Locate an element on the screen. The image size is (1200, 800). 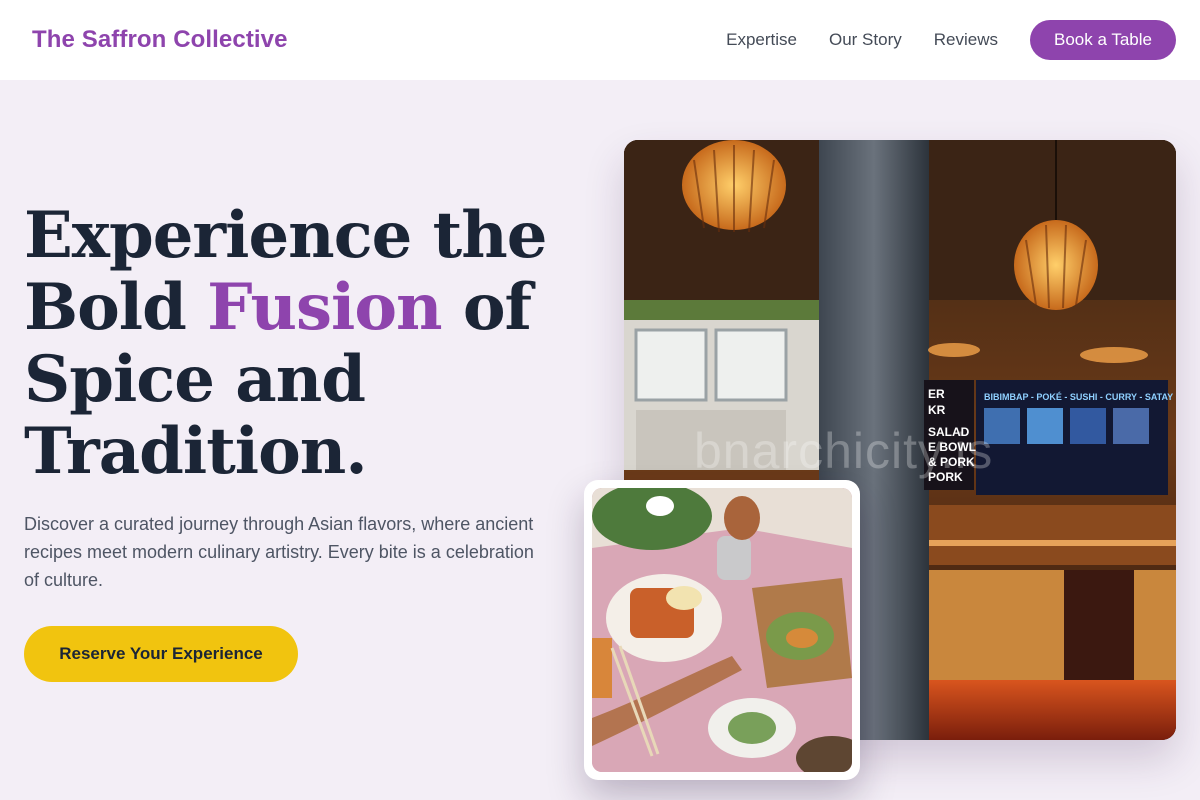
image-watermark: bnarchicity.is is located at coordinates (844, 451).